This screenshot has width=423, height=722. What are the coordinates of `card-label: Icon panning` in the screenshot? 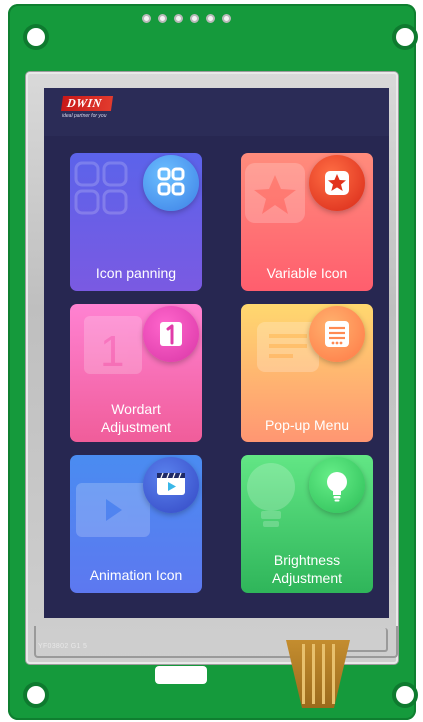 It's located at (136, 273).